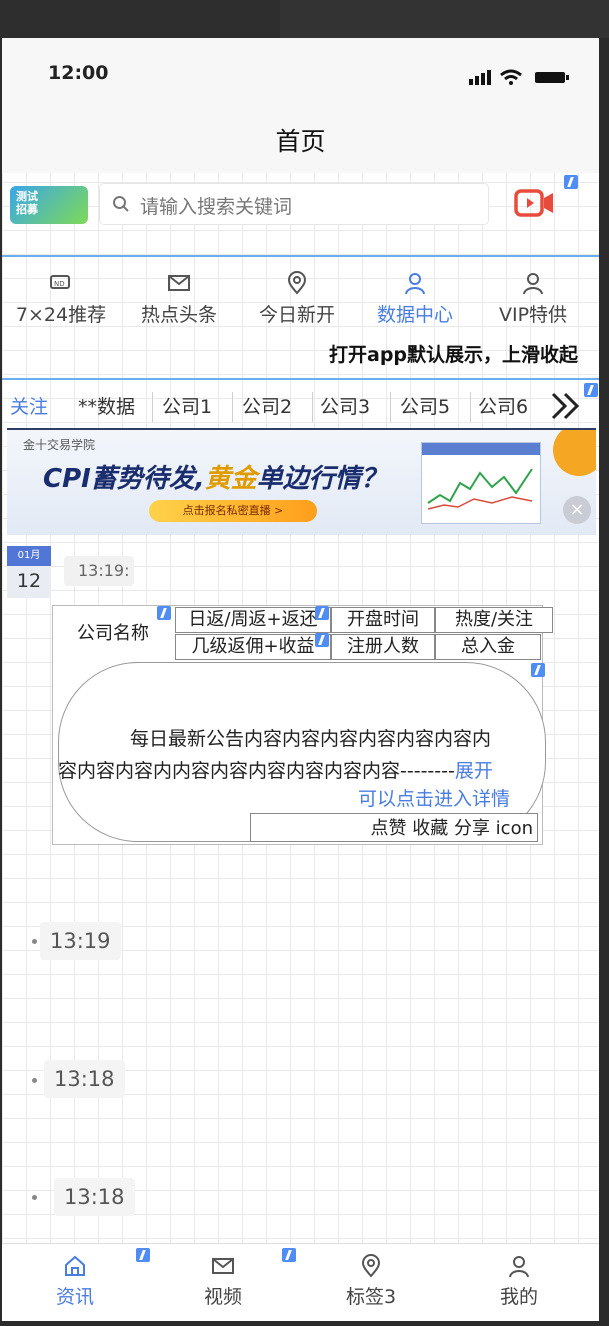  What do you see at coordinates (533, 315) in the screenshot?
I see `nav-label: VIP特供` at bounding box center [533, 315].